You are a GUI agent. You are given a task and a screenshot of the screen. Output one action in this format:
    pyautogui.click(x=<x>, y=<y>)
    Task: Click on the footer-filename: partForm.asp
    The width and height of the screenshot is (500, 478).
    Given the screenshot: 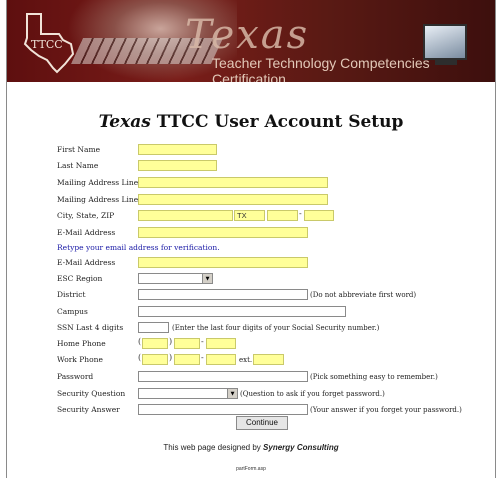 What is the action you would take?
    pyautogui.click(x=251, y=469)
    